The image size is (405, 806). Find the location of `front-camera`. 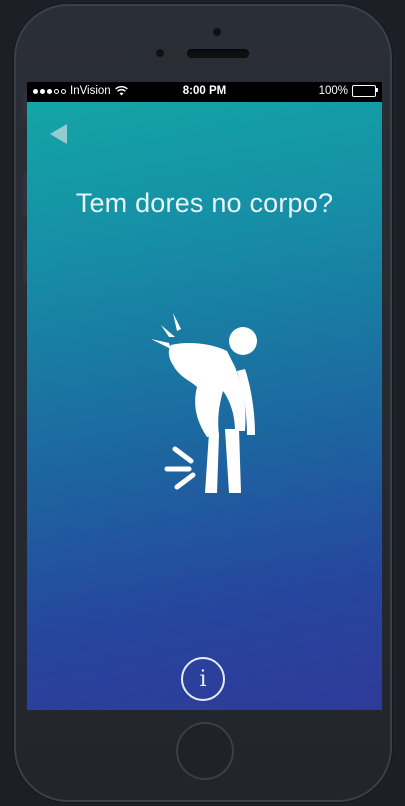

front-camera is located at coordinates (160, 53).